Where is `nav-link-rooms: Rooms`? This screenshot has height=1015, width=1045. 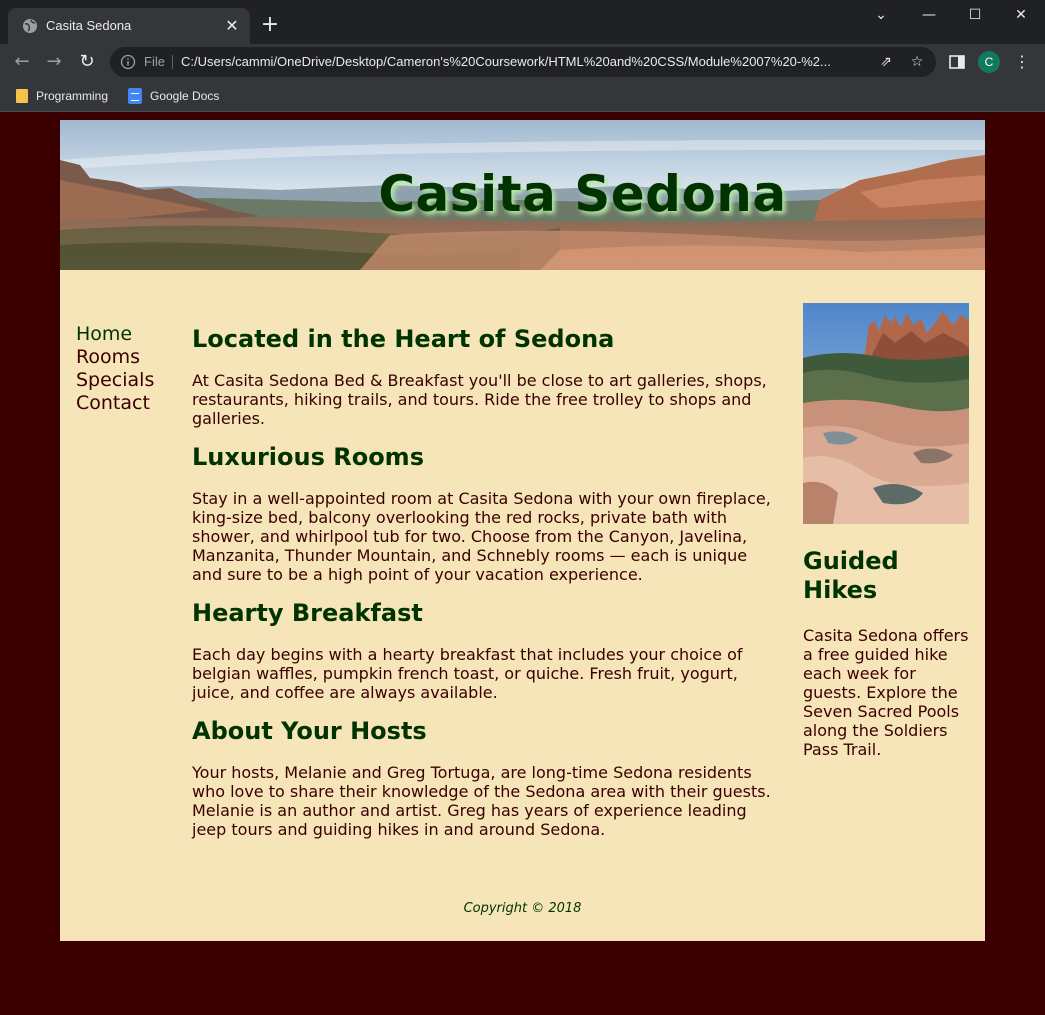
nav-link-rooms: Rooms is located at coordinates (115, 357).